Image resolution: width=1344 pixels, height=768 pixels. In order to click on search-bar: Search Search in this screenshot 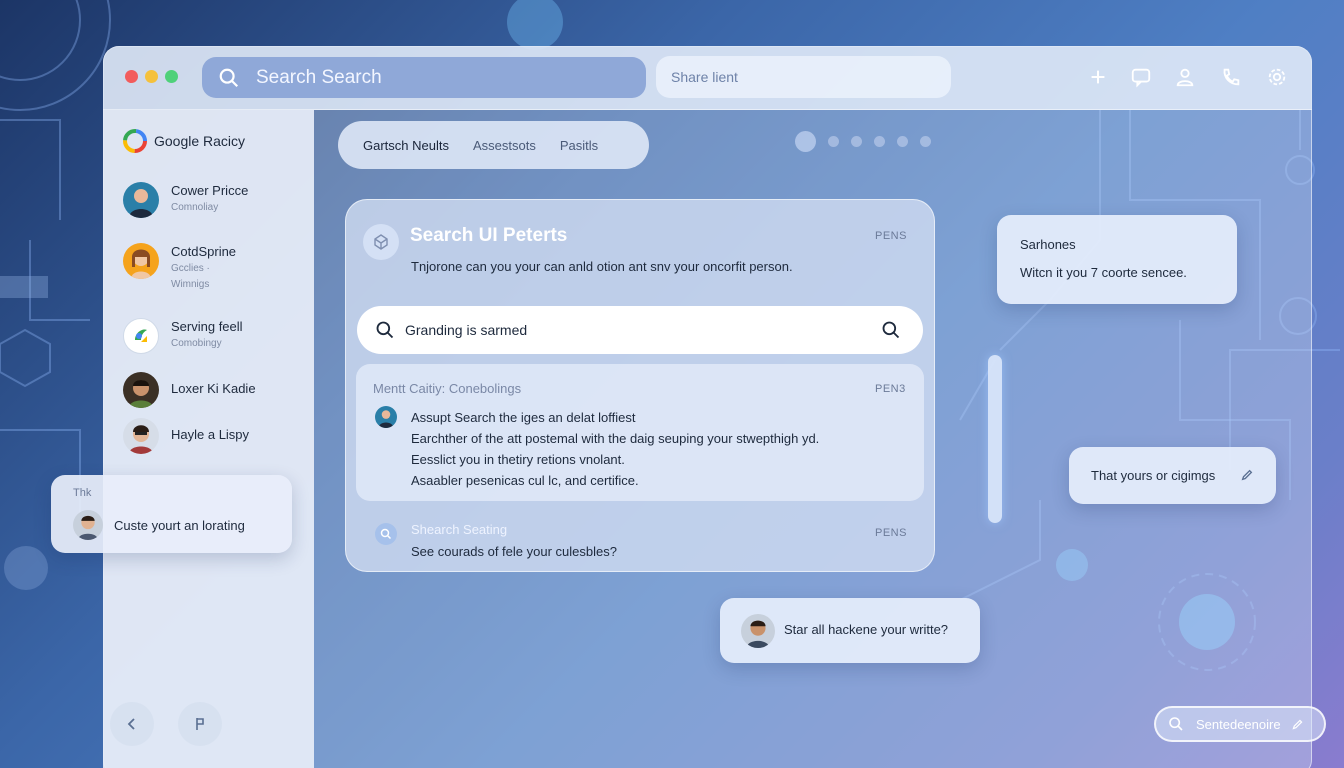, I will do `click(424, 77)`.